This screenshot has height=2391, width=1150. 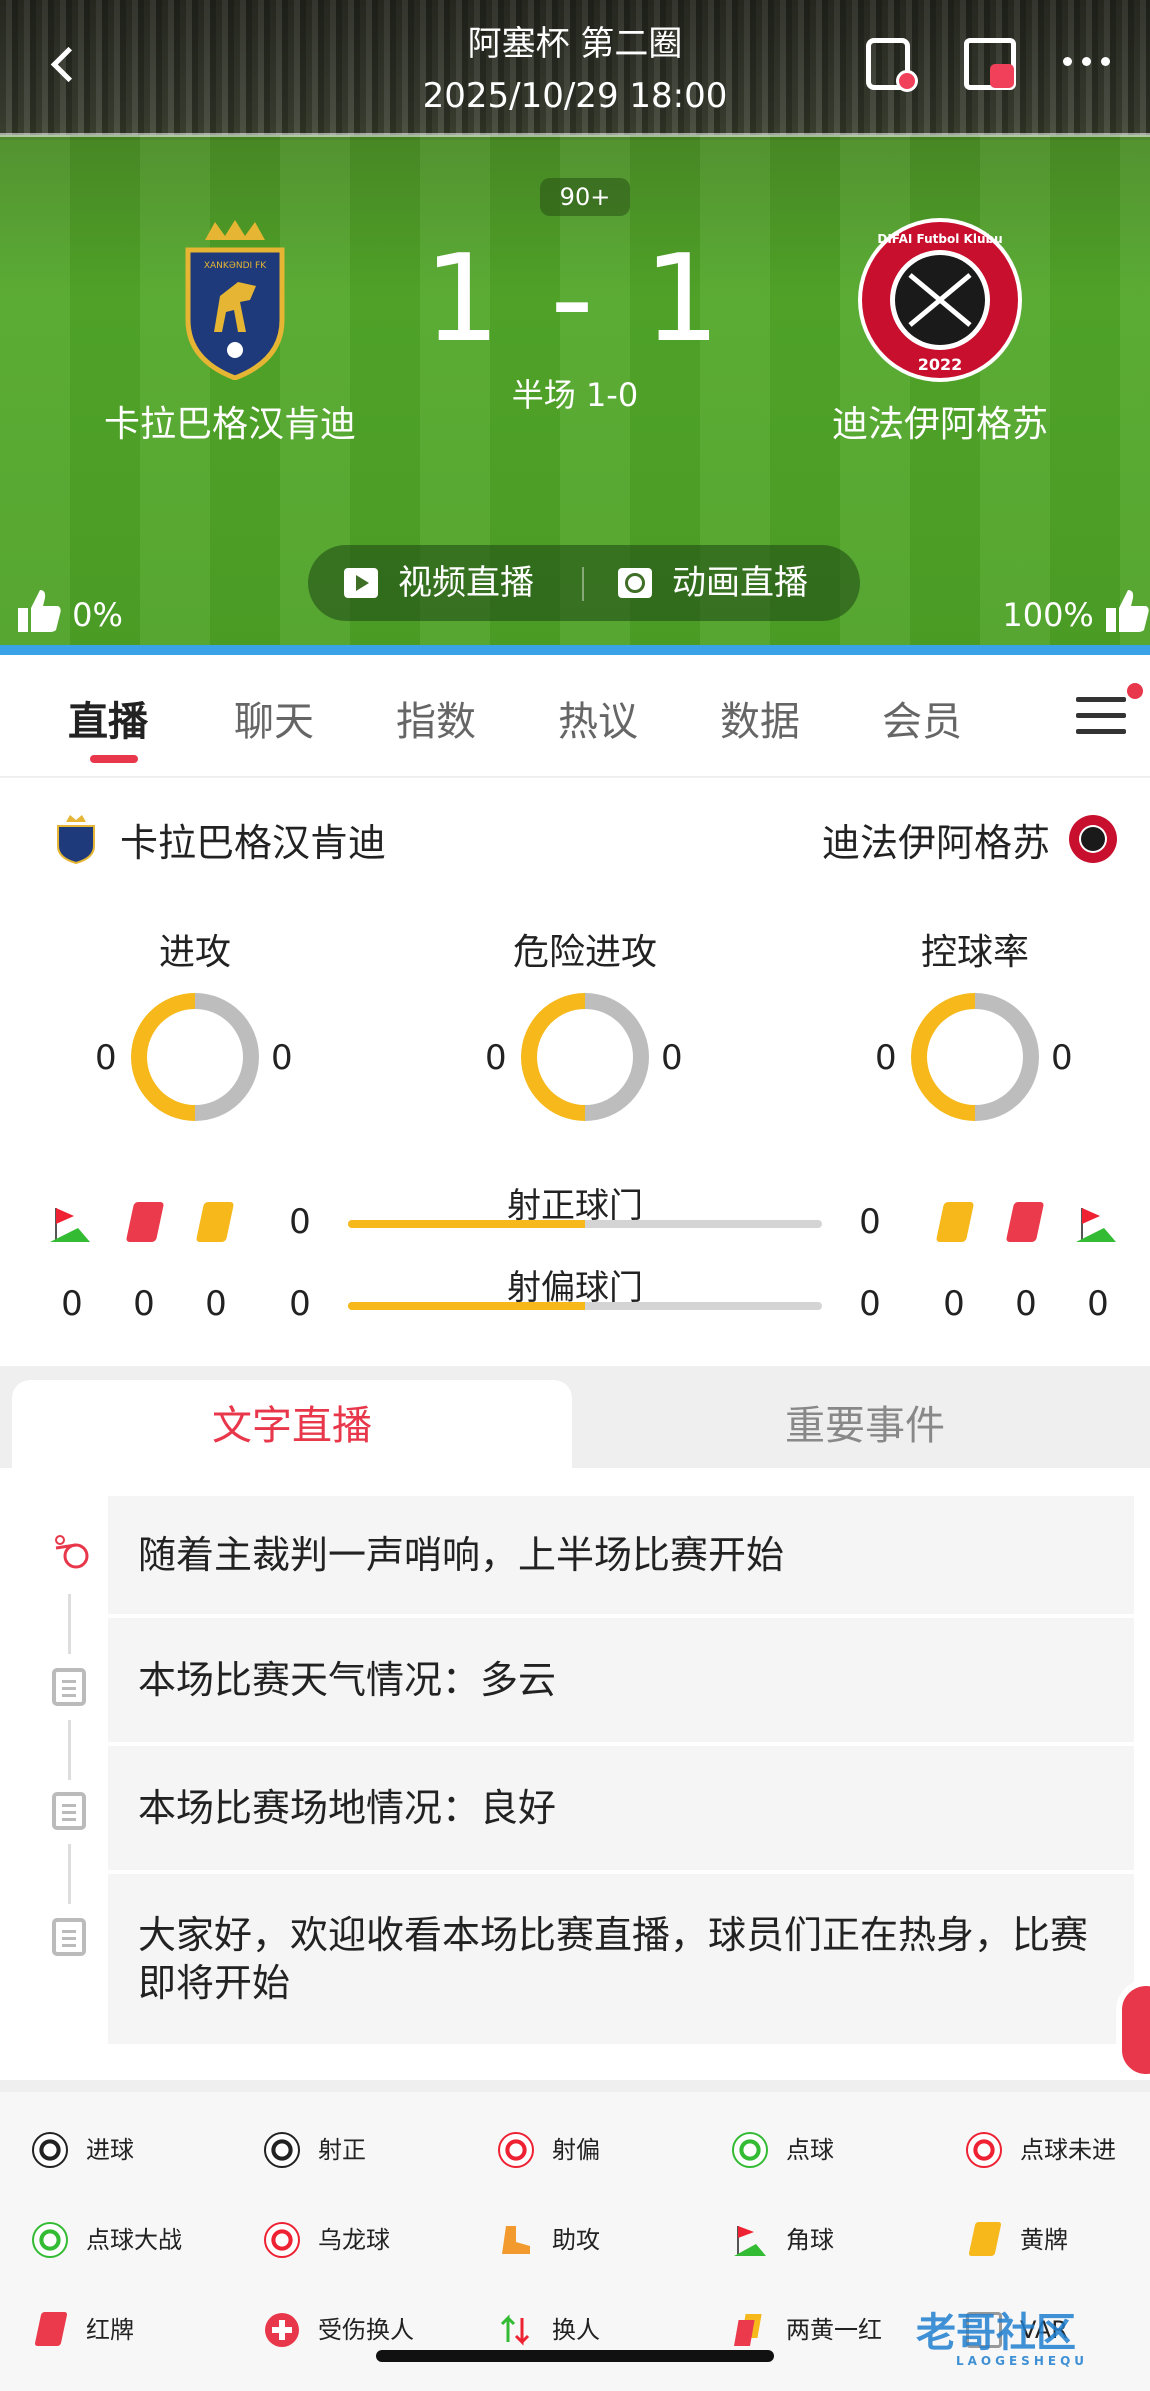 What do you see at coordinates (51, 2329) in the screenshot?
I see `red-card-icon` at bounding box center [51, 2329].